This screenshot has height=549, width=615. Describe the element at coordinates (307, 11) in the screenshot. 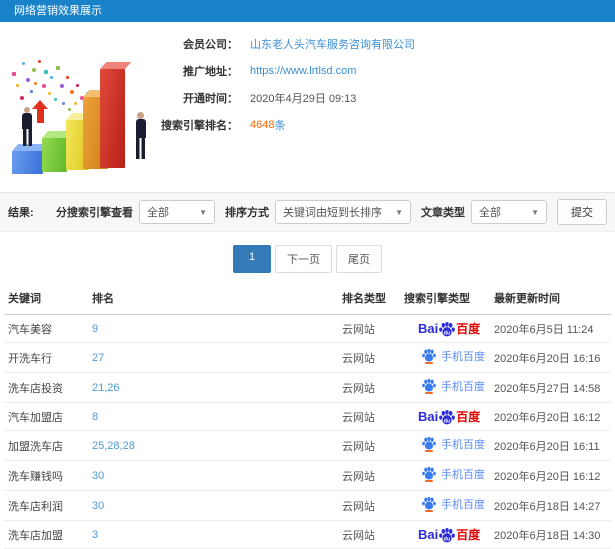

I see `page-header: 网络营销效果展示` at that location.